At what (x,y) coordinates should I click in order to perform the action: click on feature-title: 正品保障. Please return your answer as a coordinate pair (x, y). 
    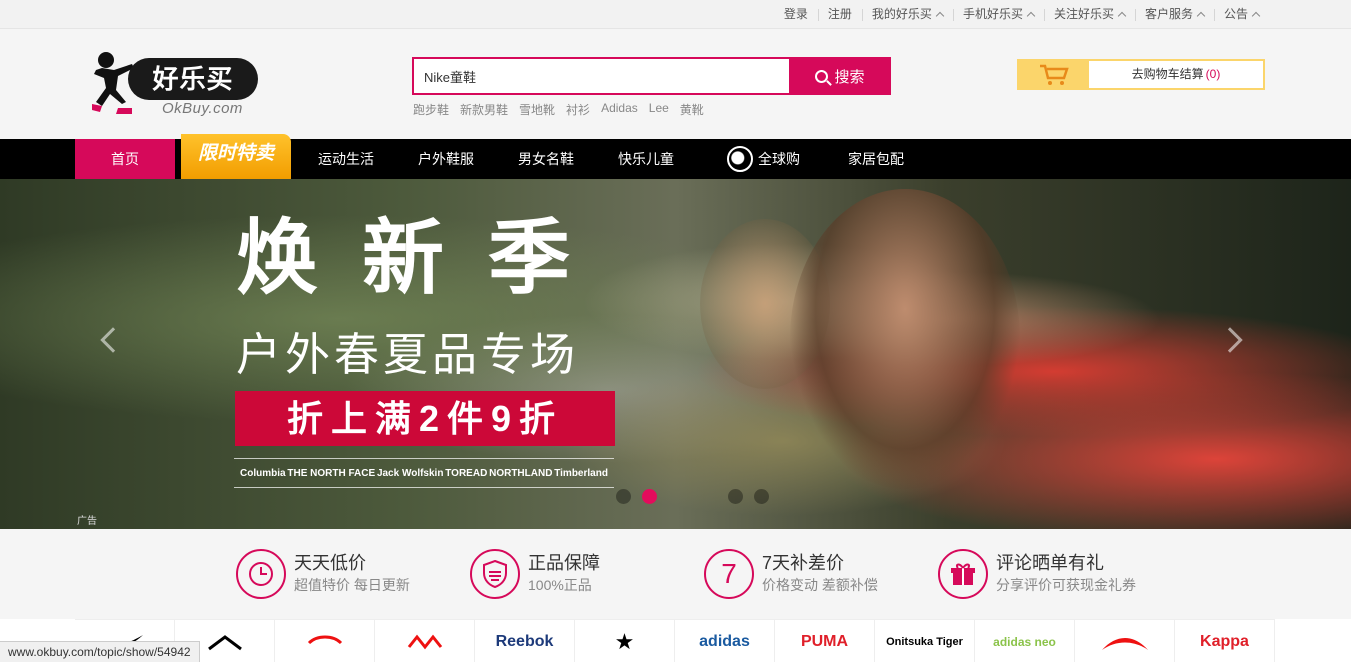
    Looking at the image, I should click on (564, 563).